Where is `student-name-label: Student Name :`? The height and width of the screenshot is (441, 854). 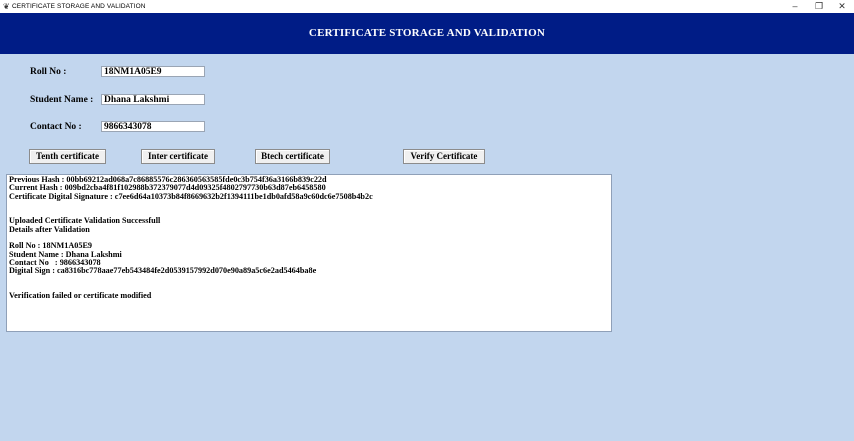
student-name-label: Student Name : is located at coordinates (62, 100).